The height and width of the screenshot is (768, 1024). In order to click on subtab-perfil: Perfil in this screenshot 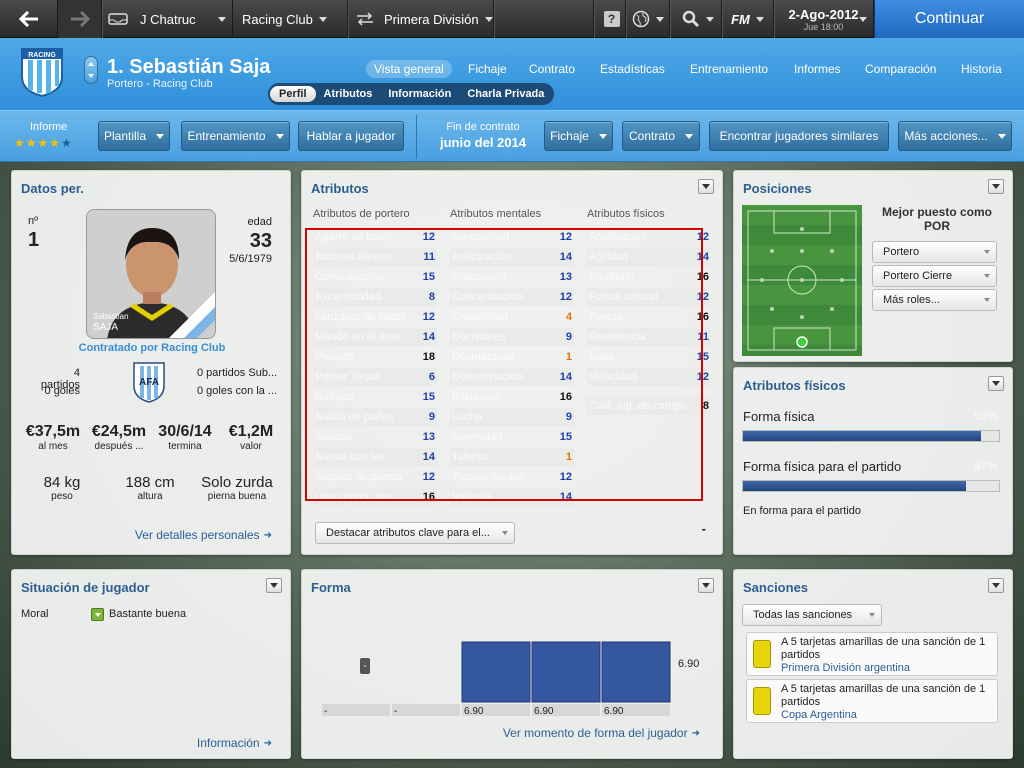, I will do `click(293, 94)`.